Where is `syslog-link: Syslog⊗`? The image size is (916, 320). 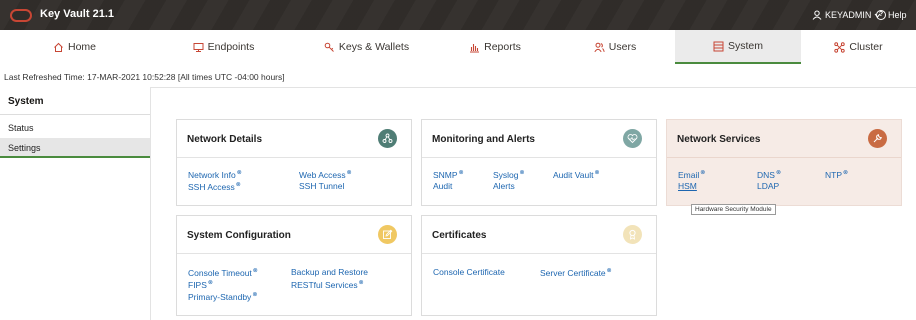
syslog-link: Syslog⊗ is located at coordinates (509, 174).